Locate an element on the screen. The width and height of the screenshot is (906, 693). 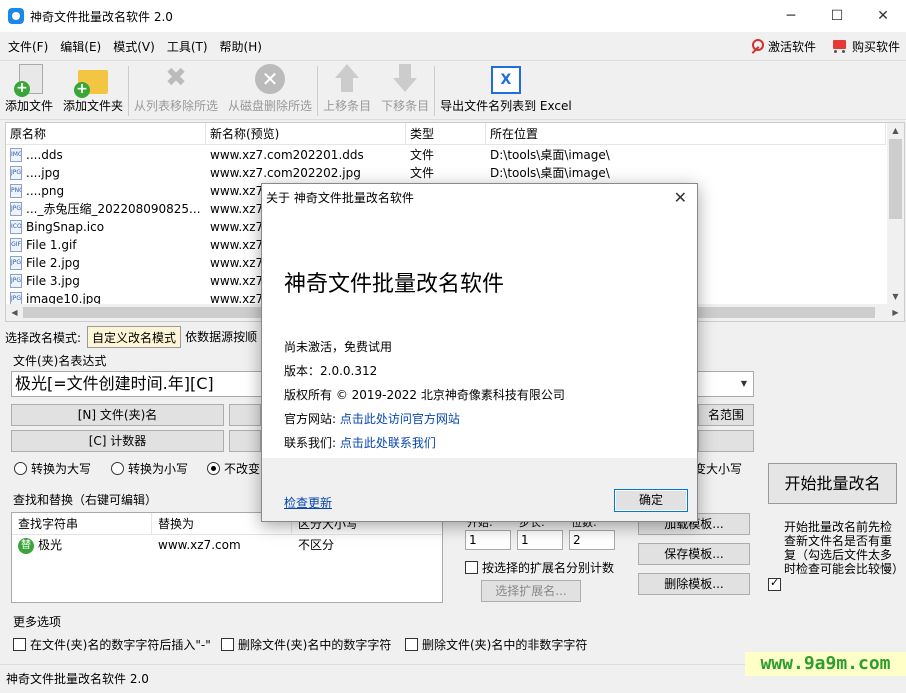
title-bar: 神奇文件批量改名软件 2.0 ─ ☐ ✕ is located at coordinates (453, 16).